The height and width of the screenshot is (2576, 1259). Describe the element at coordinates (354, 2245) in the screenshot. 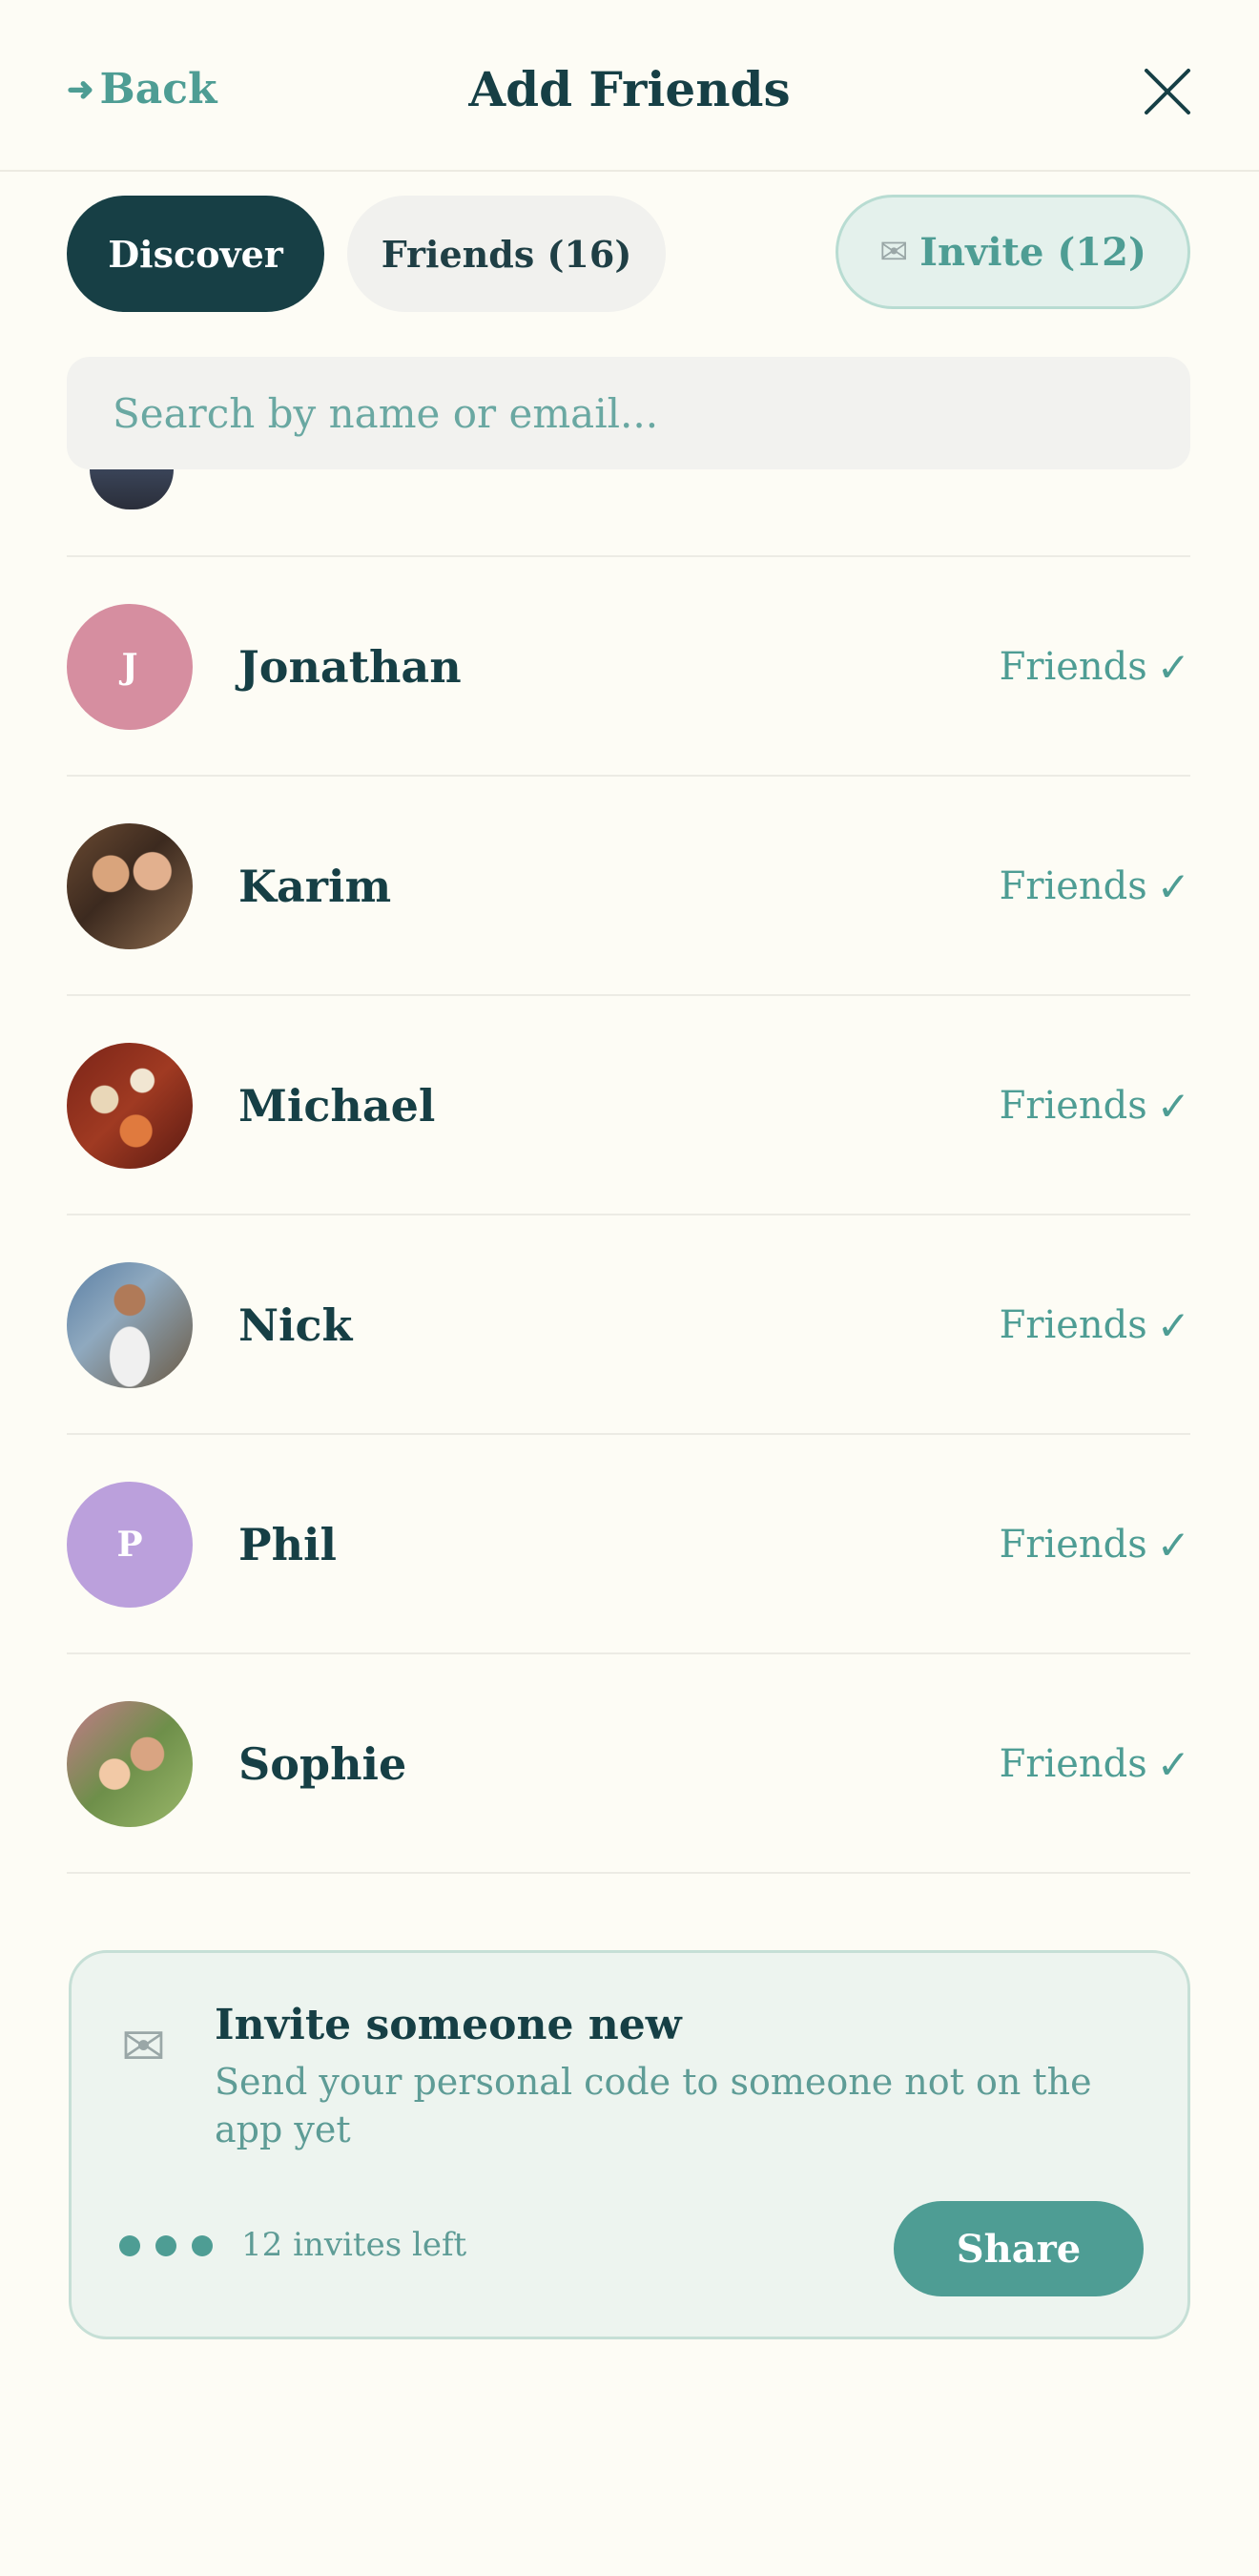

I see `invites-left-count: 12 invites left` at that location.